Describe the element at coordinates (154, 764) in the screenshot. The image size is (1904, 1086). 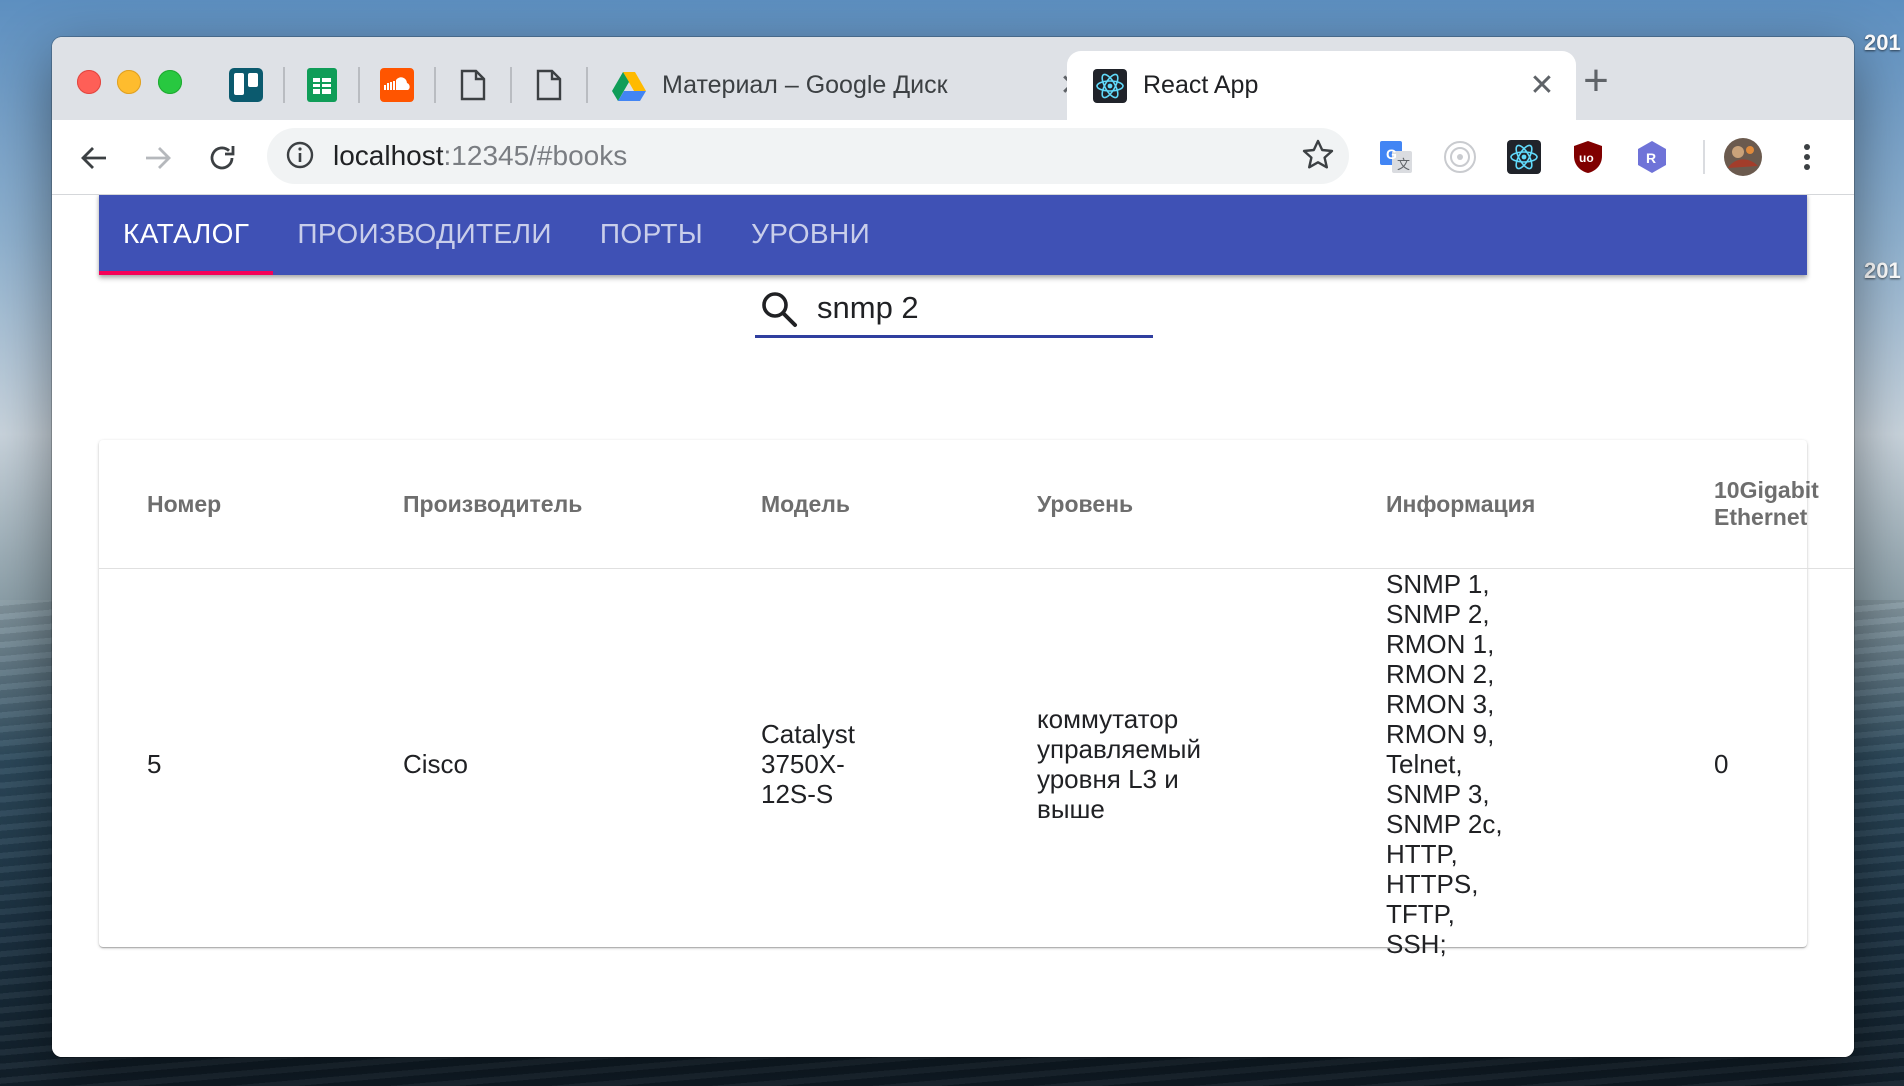
I see `cell-number: 5` at that location.